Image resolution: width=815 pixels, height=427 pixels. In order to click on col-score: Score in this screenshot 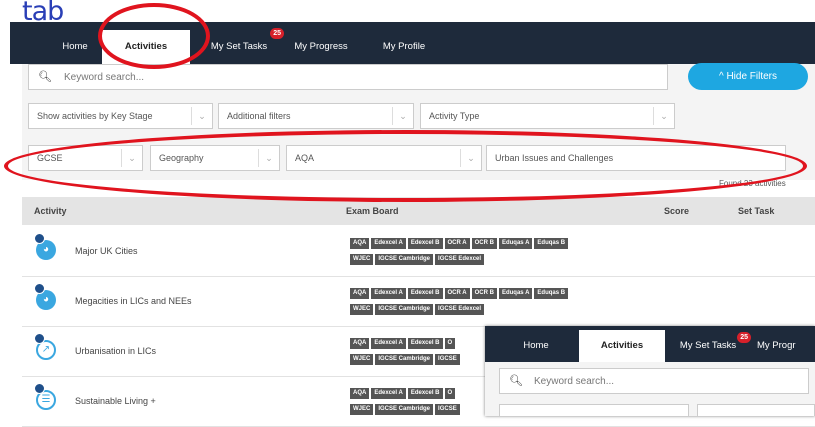, I will do `click(676, 211)`.